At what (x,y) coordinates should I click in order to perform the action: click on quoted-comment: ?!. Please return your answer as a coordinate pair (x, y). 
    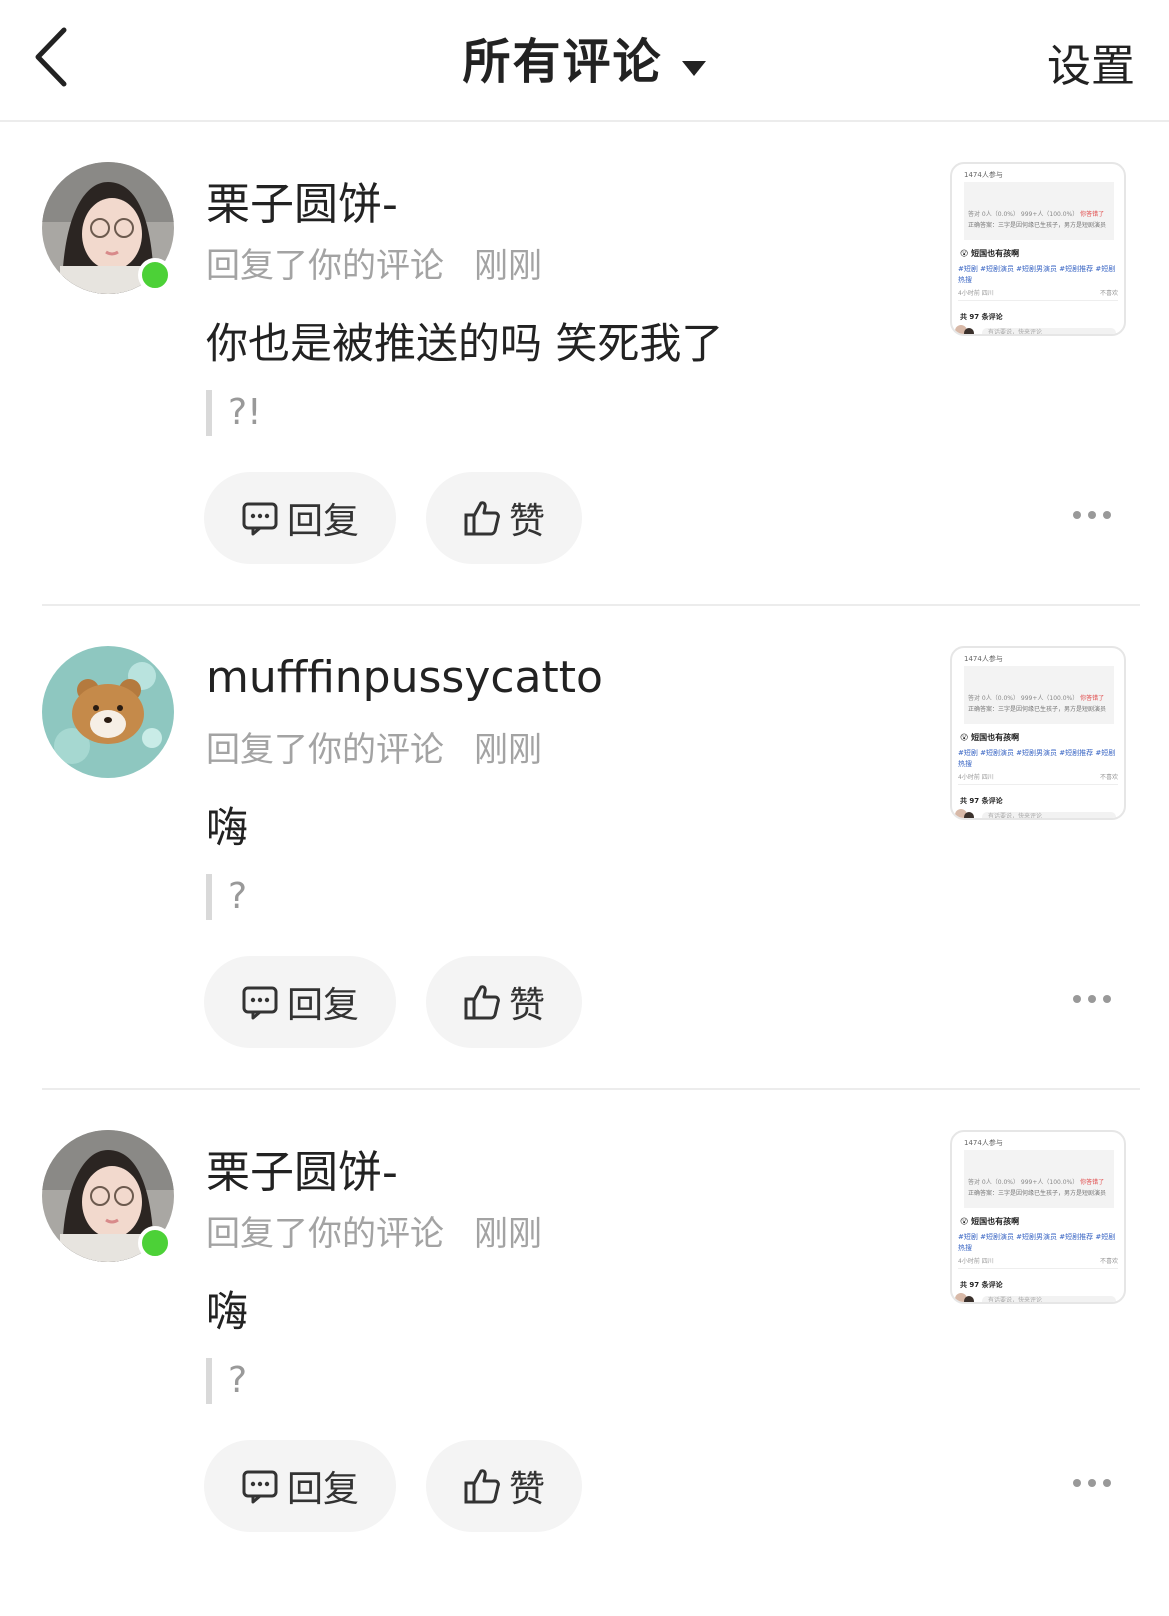
    Looking at the image, I should click on (234, 413).